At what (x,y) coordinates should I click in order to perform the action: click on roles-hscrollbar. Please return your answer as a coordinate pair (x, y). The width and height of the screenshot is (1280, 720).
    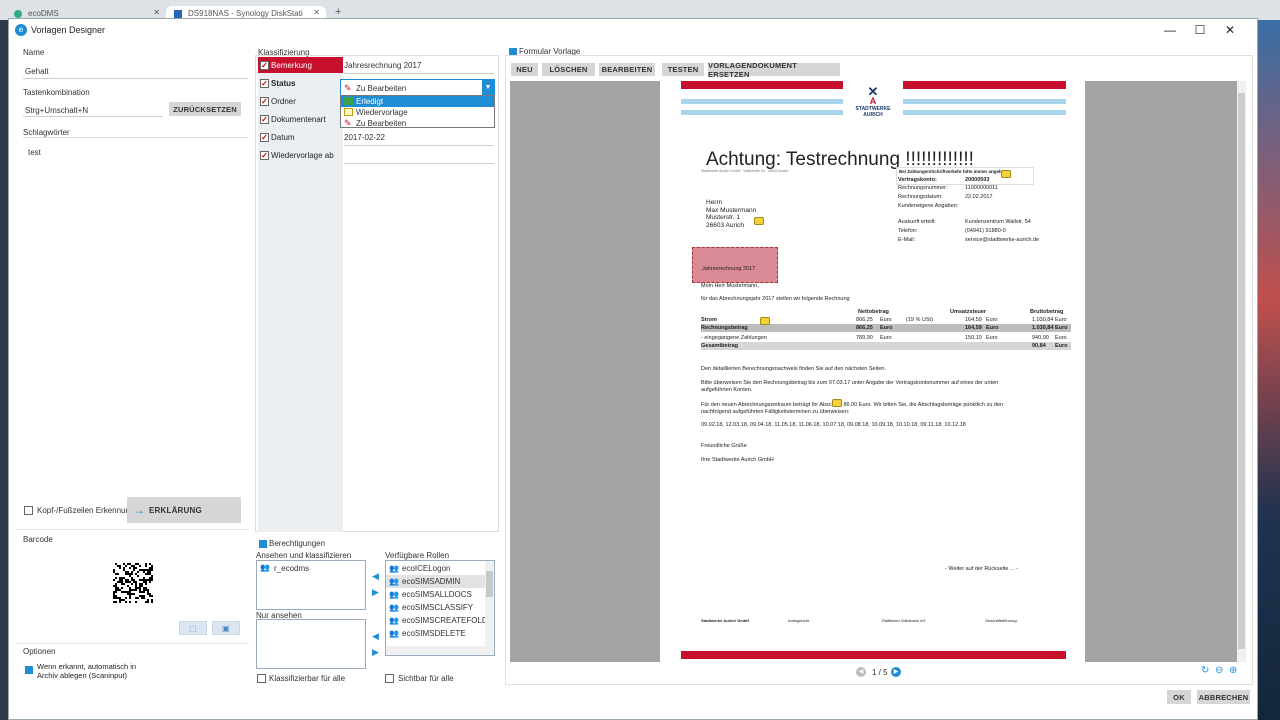
    Looking at the image, I should click on (440, 650).